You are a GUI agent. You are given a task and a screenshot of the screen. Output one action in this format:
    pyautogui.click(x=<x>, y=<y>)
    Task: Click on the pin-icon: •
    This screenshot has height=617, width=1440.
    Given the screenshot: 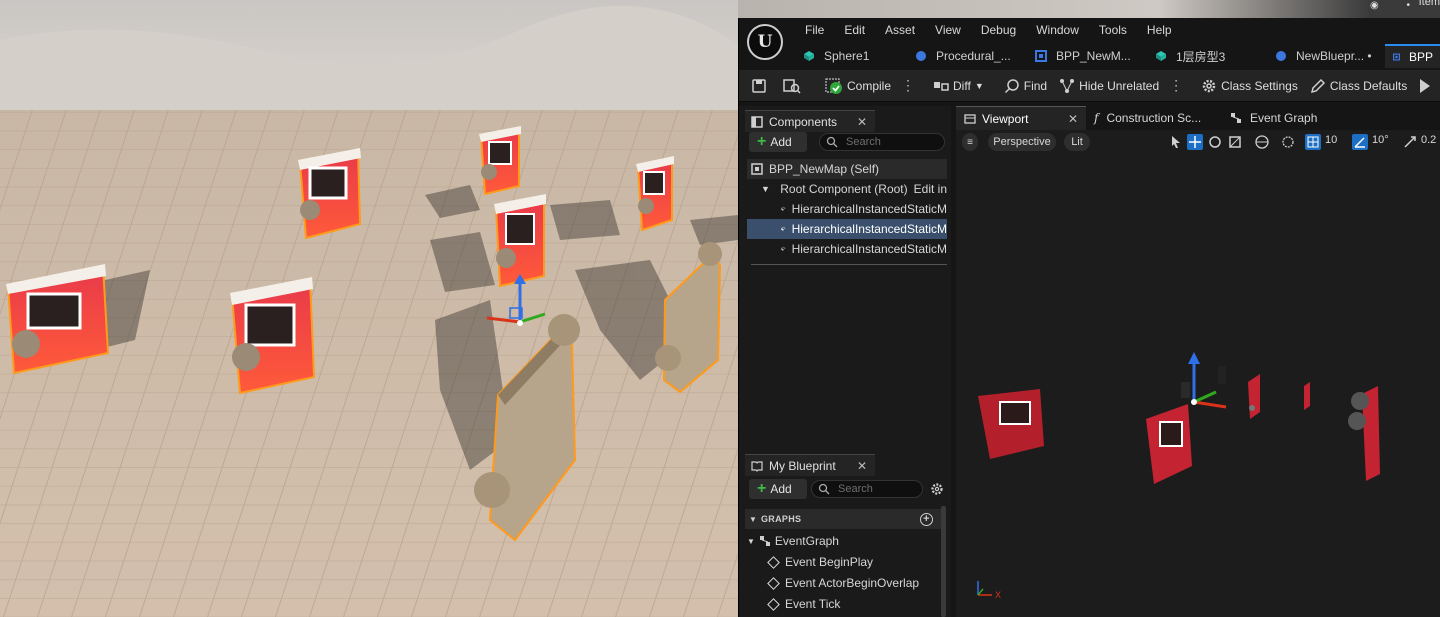 What is the action you would take?
    pyautogui.click(x=1408, y=5)
    